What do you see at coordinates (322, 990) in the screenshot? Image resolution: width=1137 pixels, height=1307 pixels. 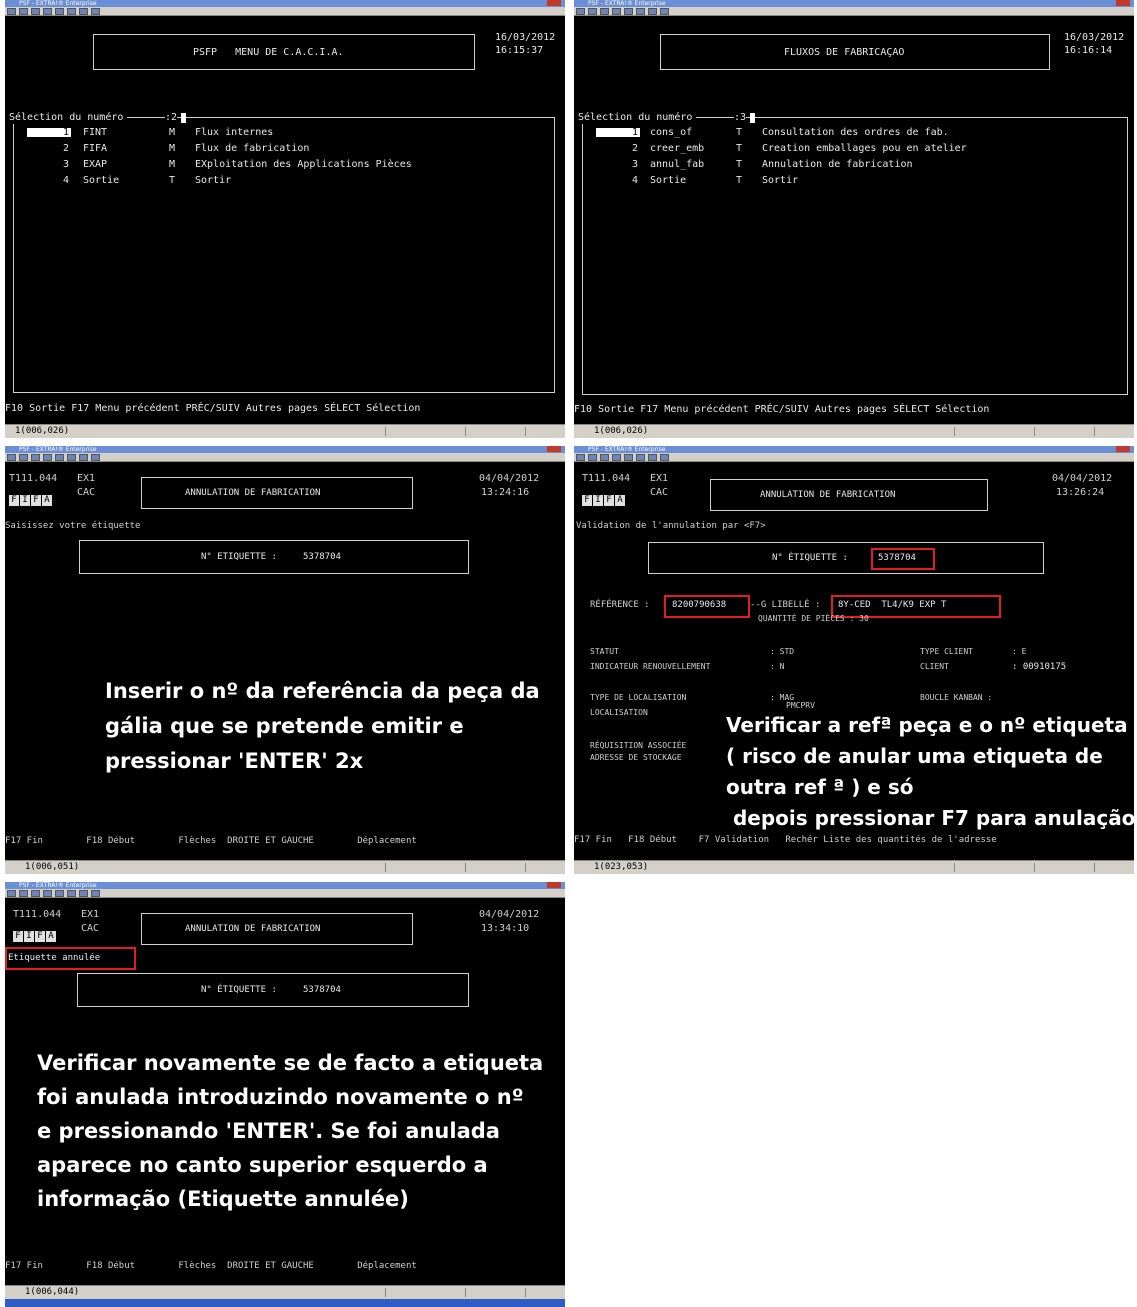 I see `etiquette-value: 5378704` at bounding box center [322, 990].